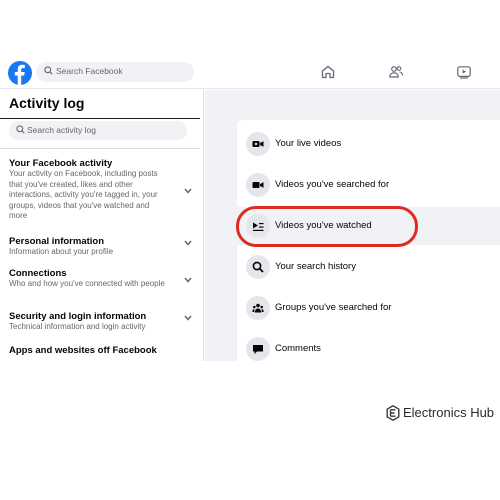 Image resolution: width=500 pixels, height=500 pixels. I want to click on list-item-comments: Comments, so click(368, 345).